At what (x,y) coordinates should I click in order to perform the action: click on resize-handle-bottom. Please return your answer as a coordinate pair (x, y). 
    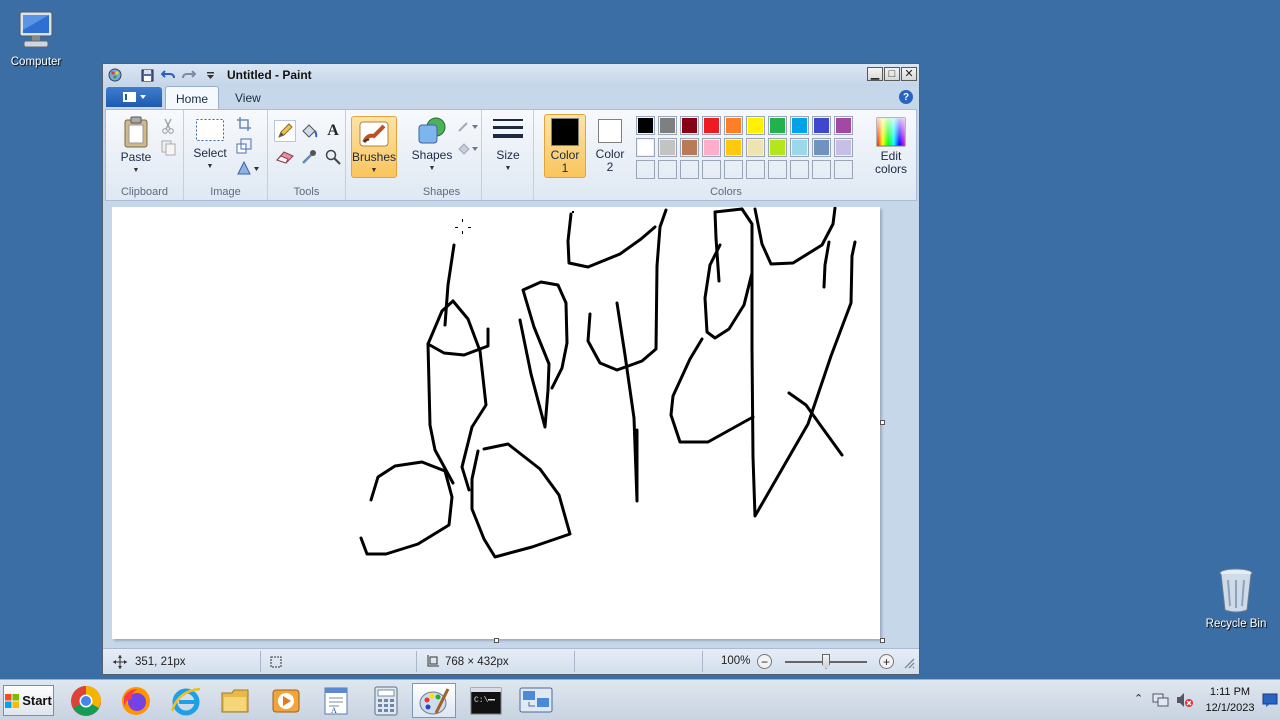
    Looking at the image, I should click on (496, 640).